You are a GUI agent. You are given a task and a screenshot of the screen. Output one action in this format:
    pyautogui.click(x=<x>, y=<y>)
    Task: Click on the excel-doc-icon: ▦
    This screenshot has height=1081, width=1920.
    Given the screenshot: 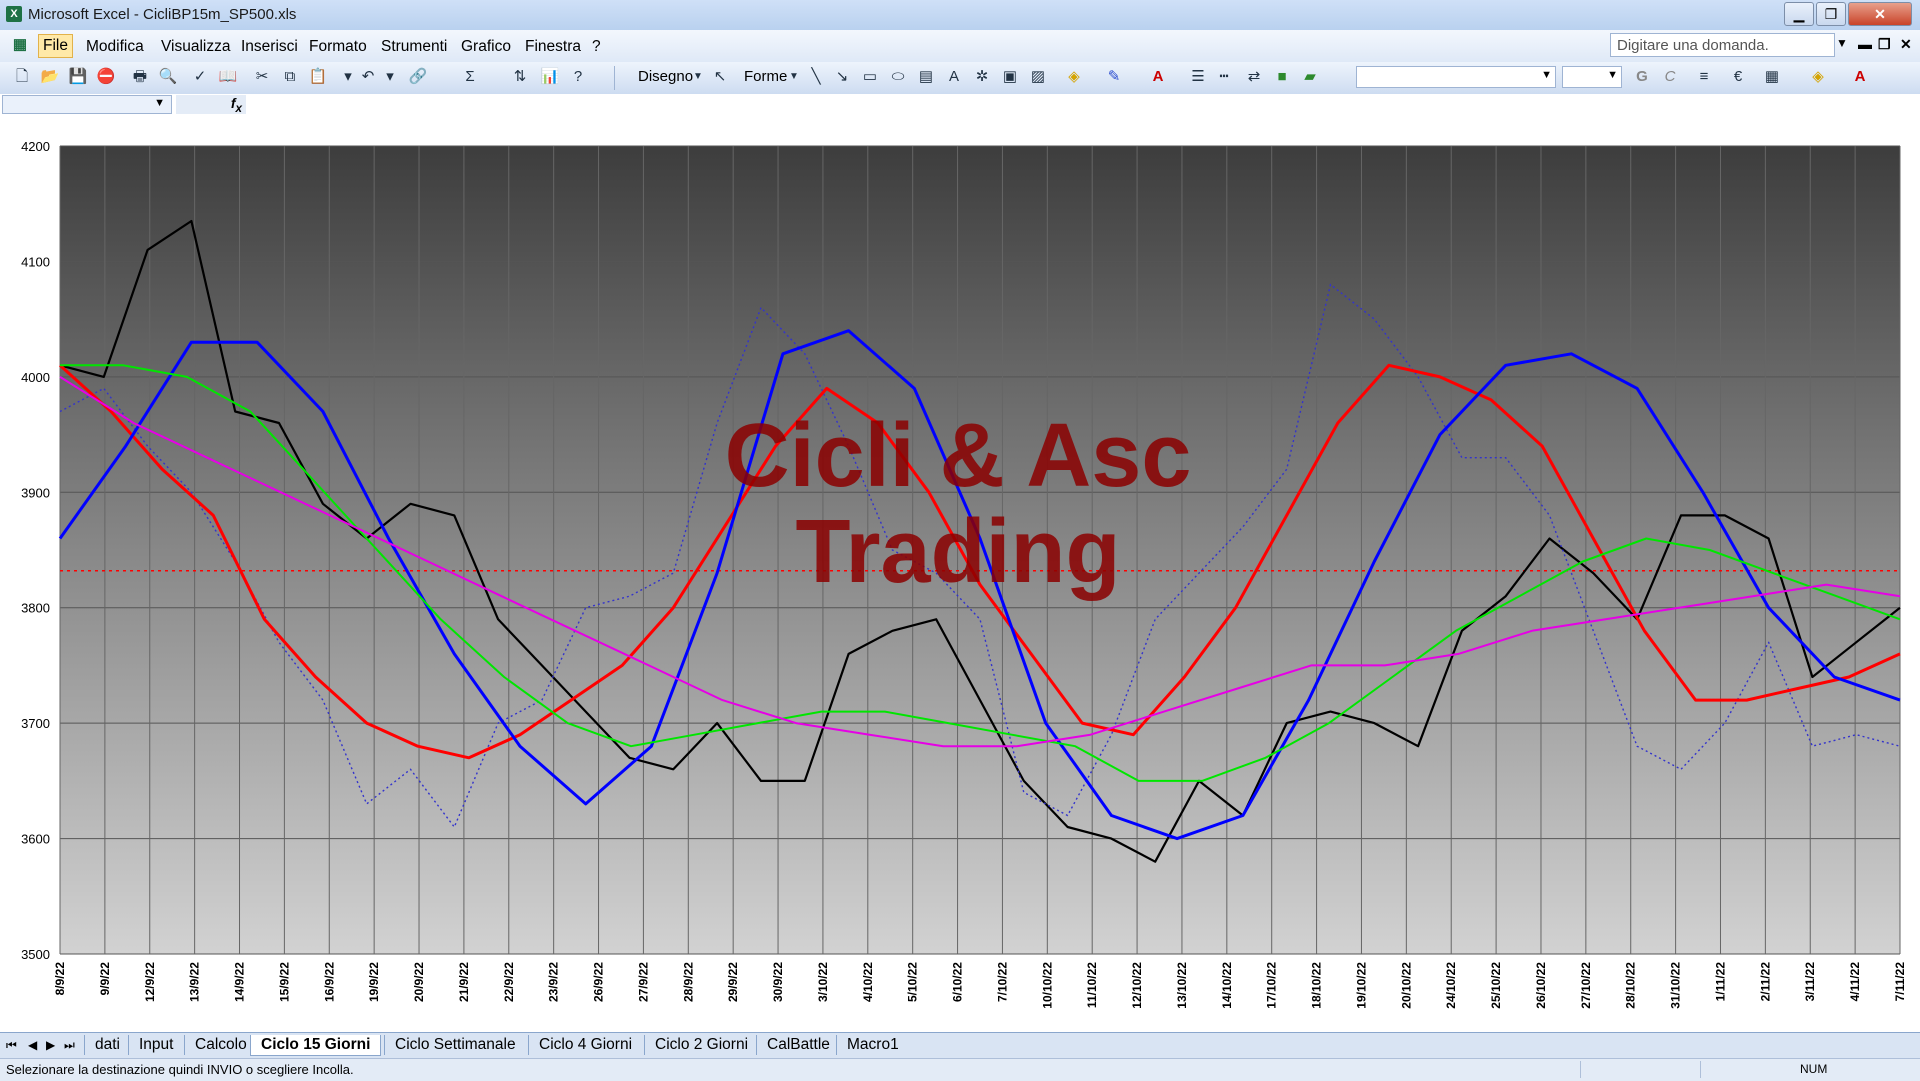 What is the action you would take?
    pyautogui.click(x=20, y=45)
    